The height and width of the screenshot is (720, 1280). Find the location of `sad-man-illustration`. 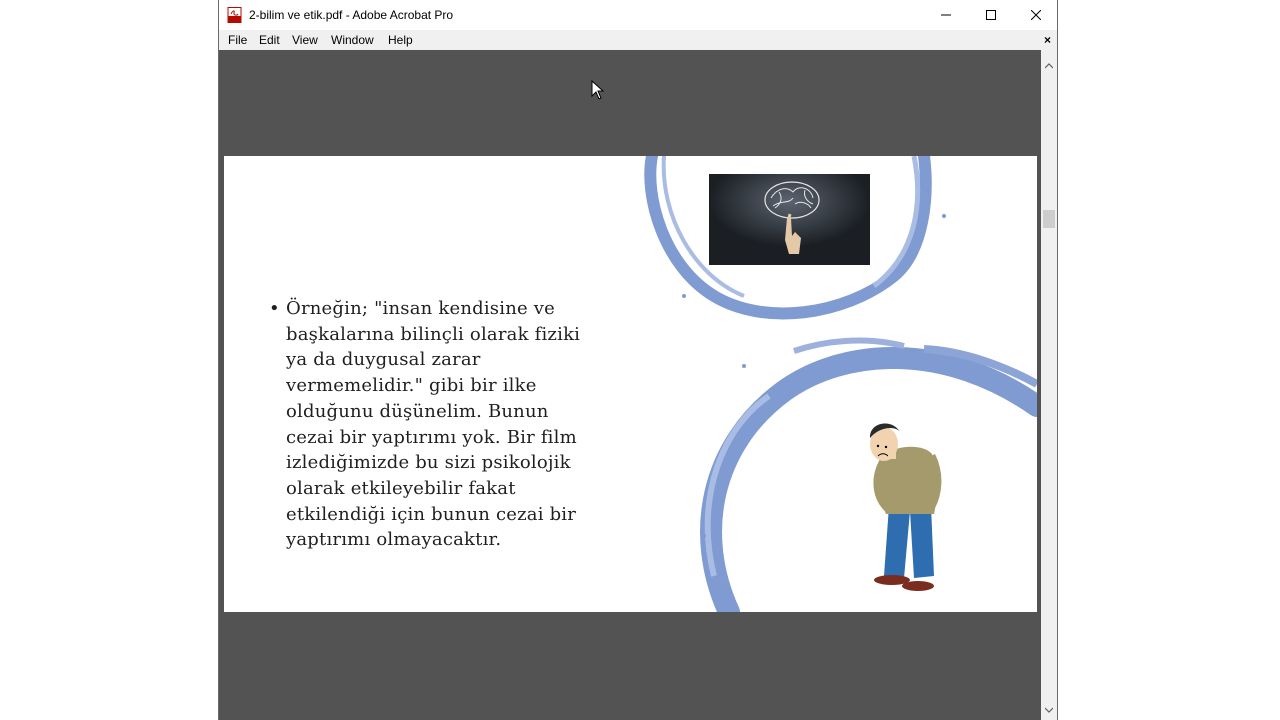

sad-man-illustration is located at coordinates (905, 507).